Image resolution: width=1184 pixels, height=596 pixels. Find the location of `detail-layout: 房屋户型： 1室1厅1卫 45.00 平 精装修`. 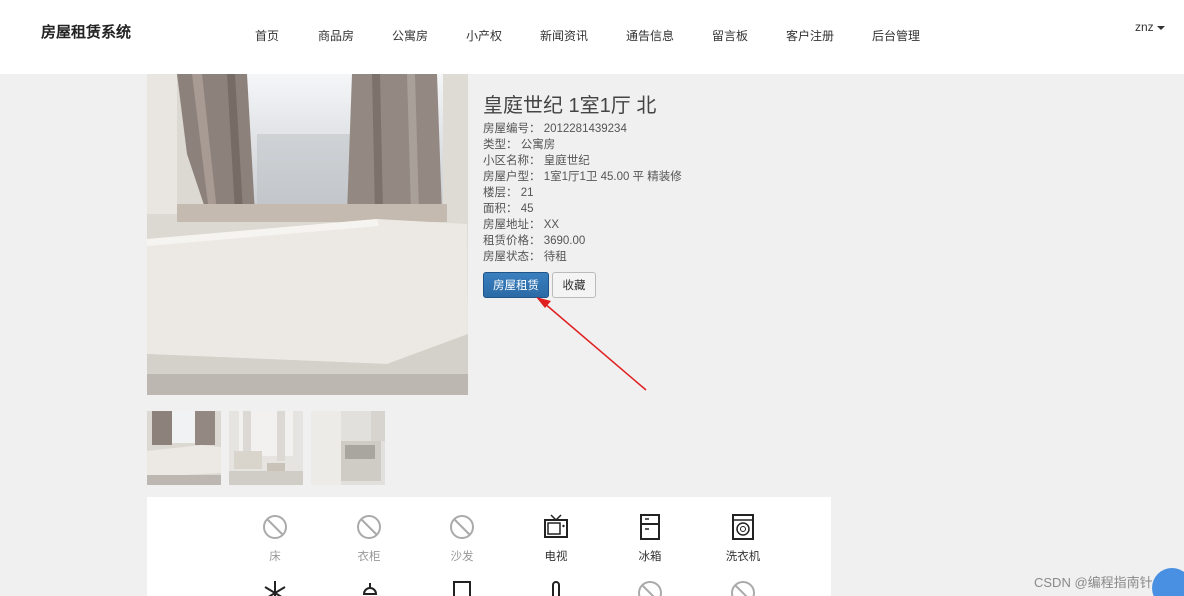

detail-layout: 房屋户型： 1室1厅1卫 45.00 平 精装修 is located at coordinates (582, 176).